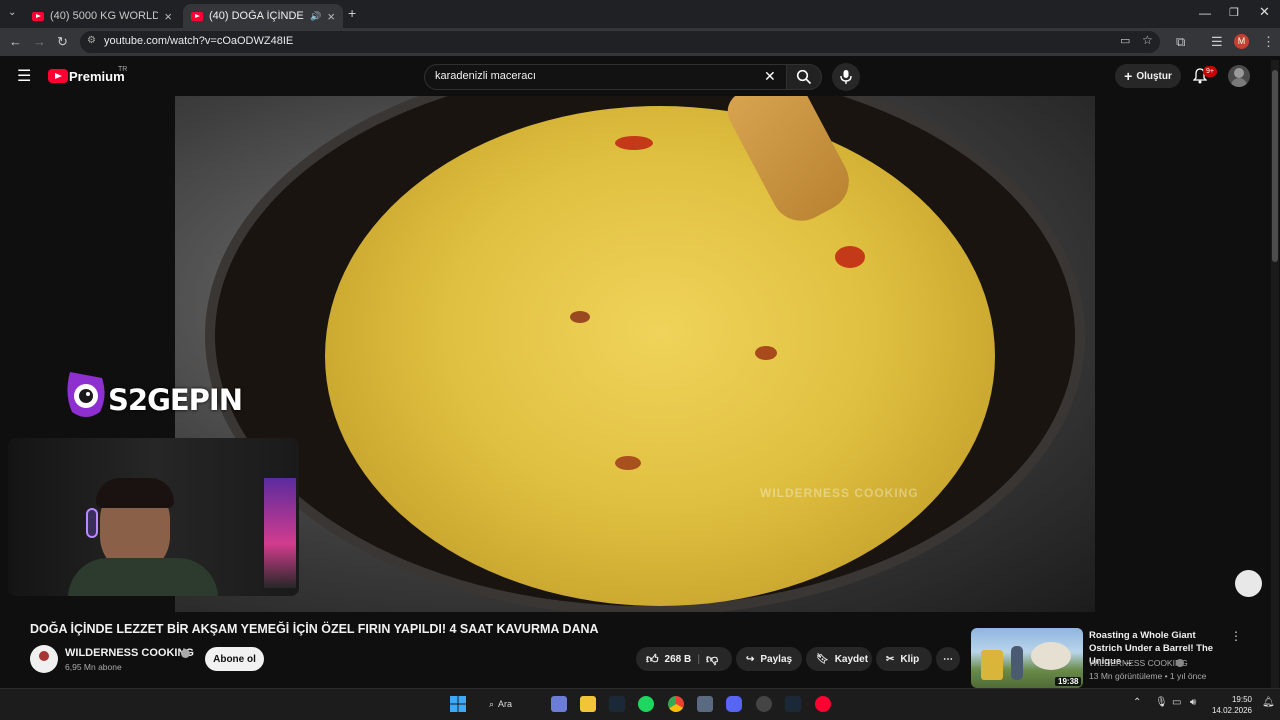  Describe the element at coordinates (1268, 42) in the screenshot. I see `browser-menu-icon: ⋮` at that location.